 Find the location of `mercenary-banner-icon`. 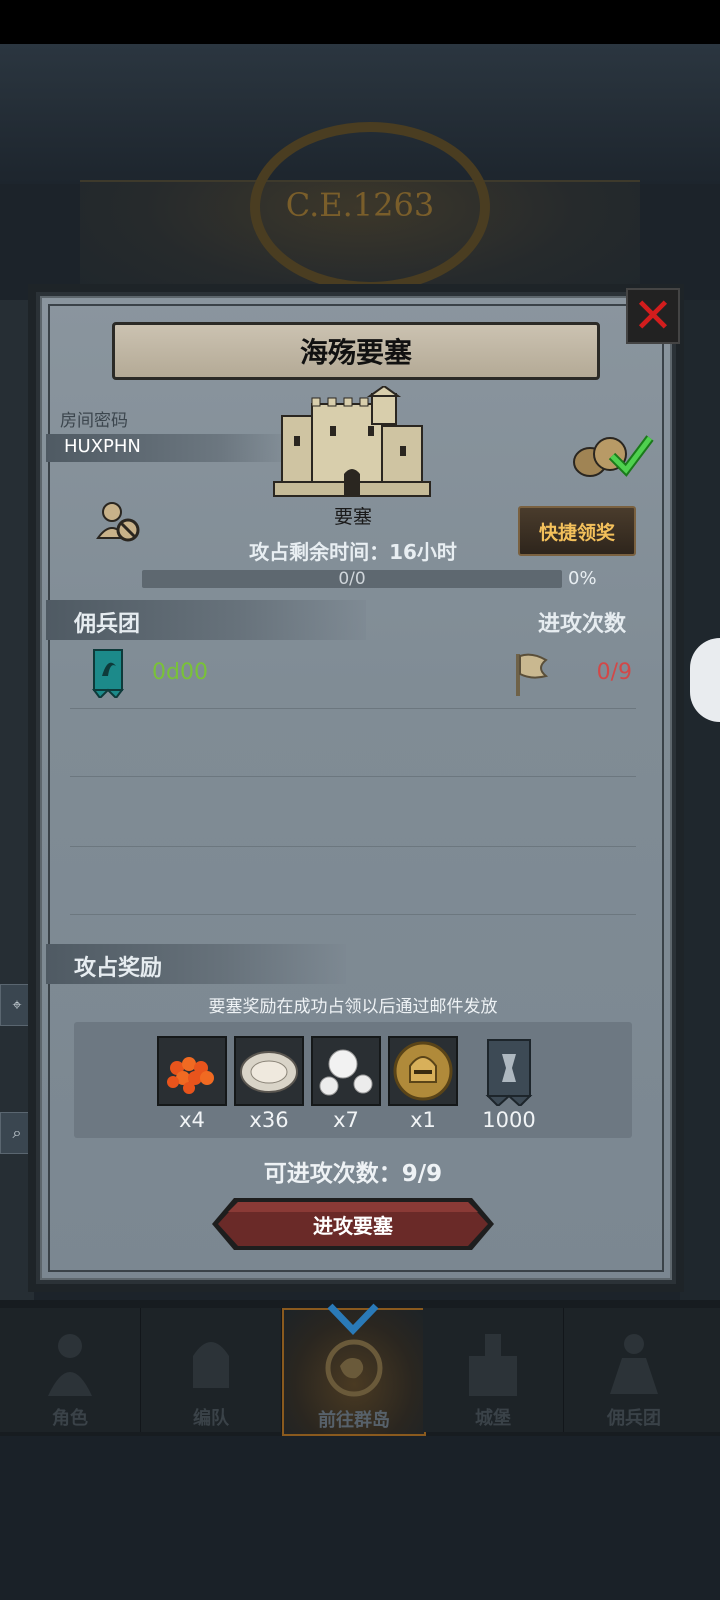

mercenary-banner-icon is located at coordinates (108, 673).